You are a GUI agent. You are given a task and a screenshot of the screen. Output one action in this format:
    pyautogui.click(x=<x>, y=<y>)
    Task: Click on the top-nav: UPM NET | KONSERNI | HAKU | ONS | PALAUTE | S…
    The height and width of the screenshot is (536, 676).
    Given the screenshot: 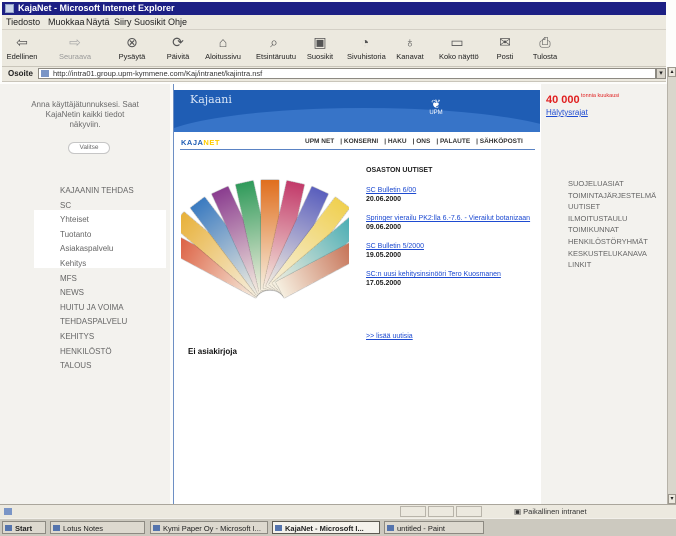 What is the action you would take?
    pyautogui.click(x=414, y=141)
    